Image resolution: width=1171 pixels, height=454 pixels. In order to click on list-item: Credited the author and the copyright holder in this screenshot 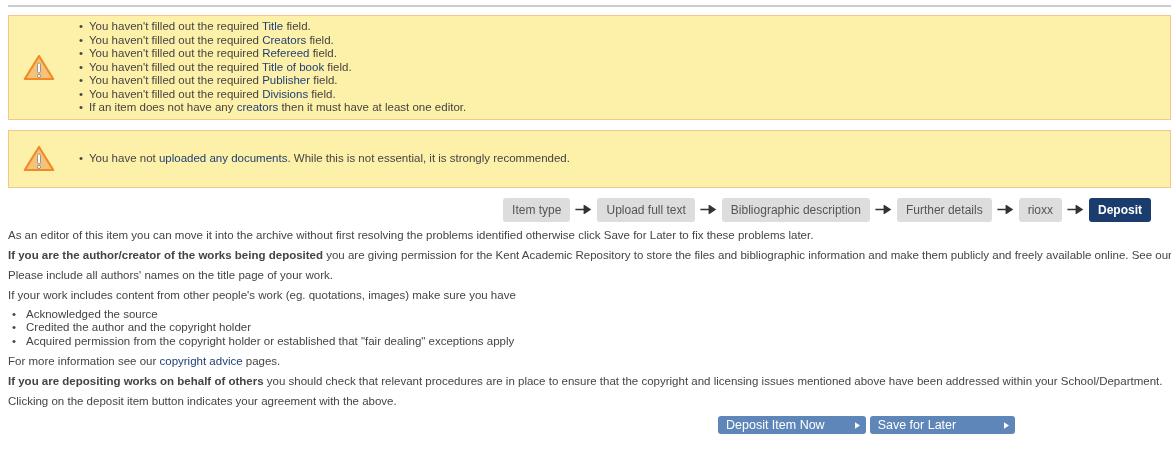, I will do `click(139, 328)`.